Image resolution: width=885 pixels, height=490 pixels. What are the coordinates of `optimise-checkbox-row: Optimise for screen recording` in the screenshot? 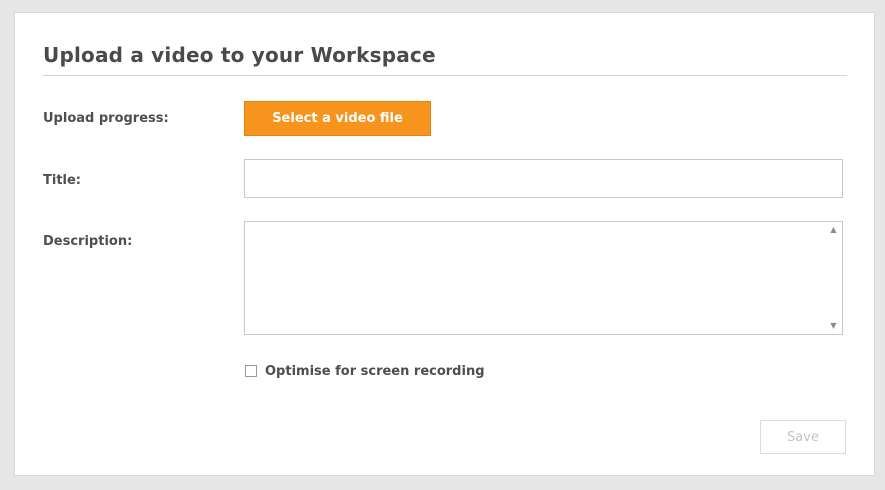 It's located at (365, 371).